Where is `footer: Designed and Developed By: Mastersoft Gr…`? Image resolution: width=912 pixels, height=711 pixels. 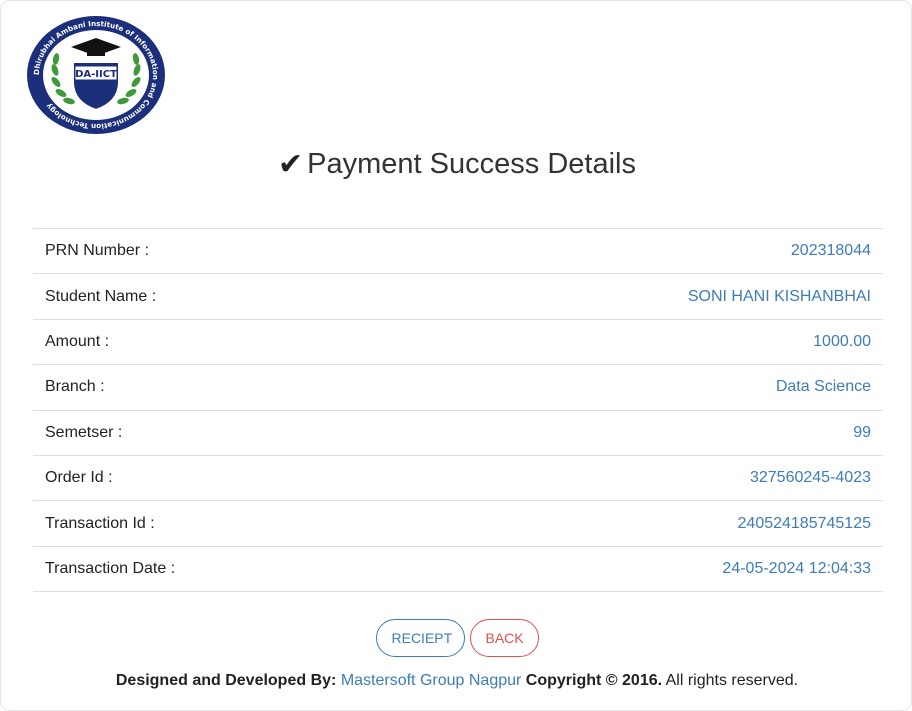 footer: Designed and Developed By: Mastersoft Gr… is located at coordinates (456, 681).